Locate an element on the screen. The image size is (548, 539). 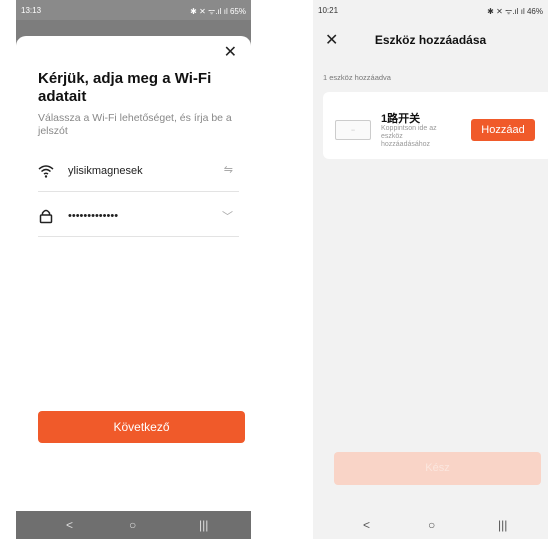
status-icons: ✱ ✕ ᯤ.ıl ıl 65% is located at coordinates (218, 11).